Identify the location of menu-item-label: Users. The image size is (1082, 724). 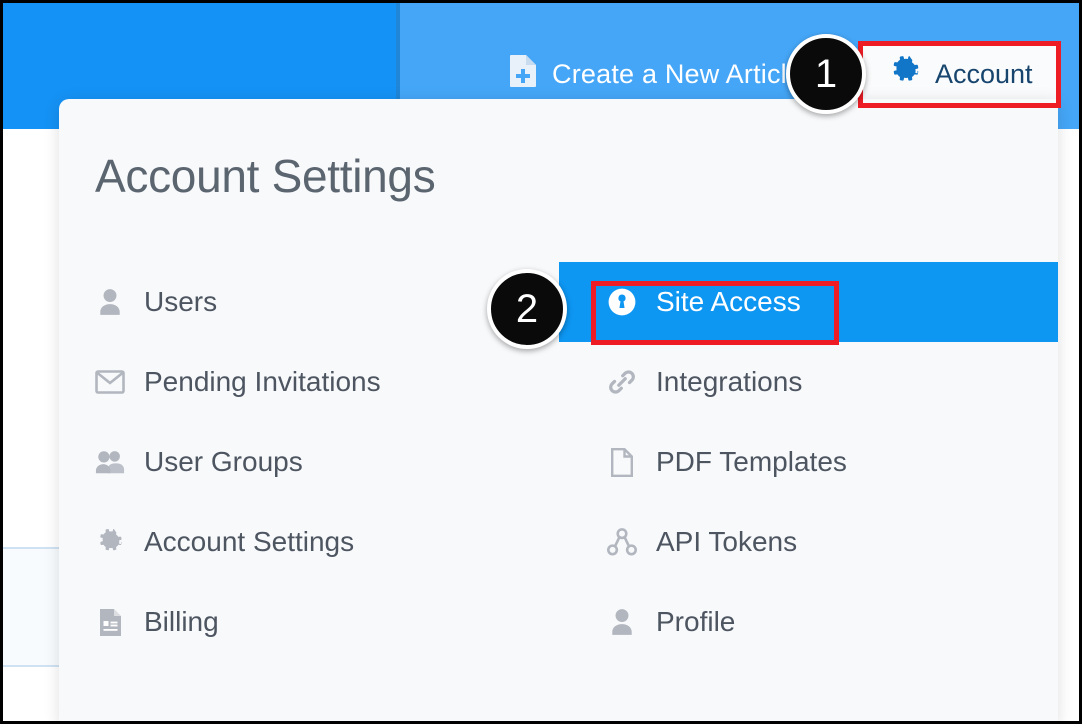
(181, 301).